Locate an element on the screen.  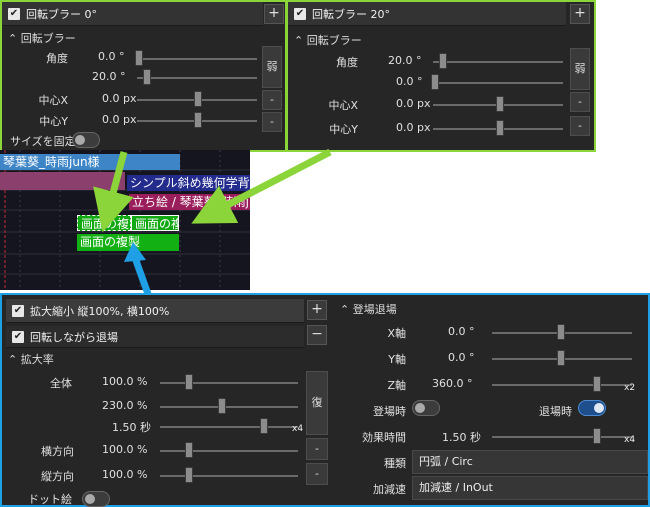
all-value: 100.0 % is located at coordinates (124, 381).